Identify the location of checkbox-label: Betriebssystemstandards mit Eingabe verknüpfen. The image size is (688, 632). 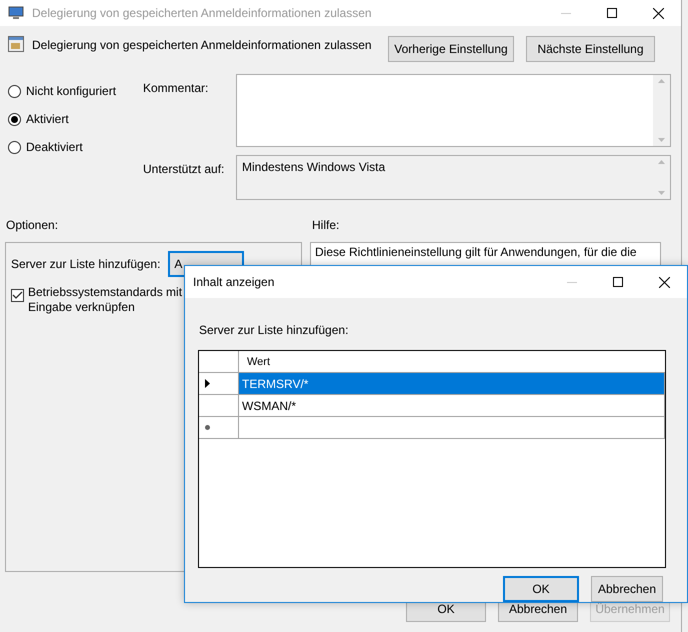
(105, 300).